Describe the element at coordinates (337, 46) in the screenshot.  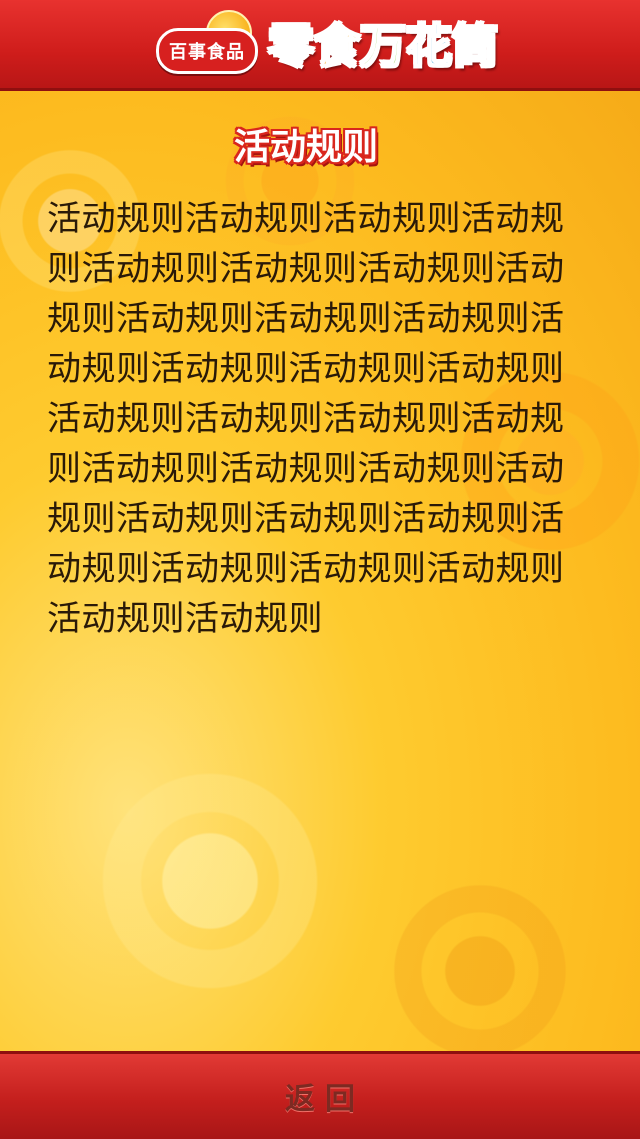
I see `title-char: 食` at that location.